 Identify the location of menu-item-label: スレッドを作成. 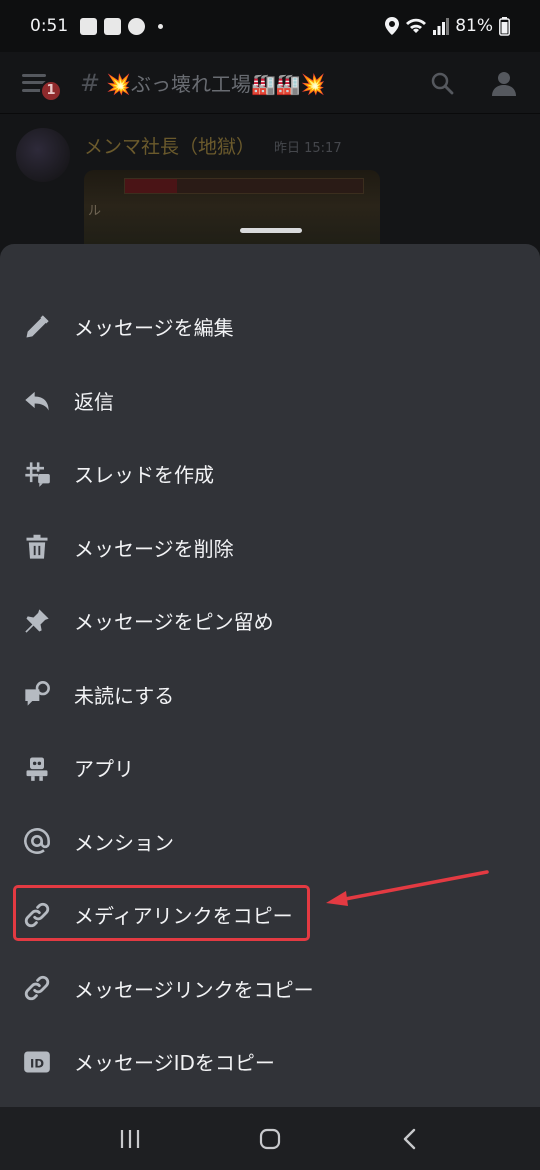
(144, 475).